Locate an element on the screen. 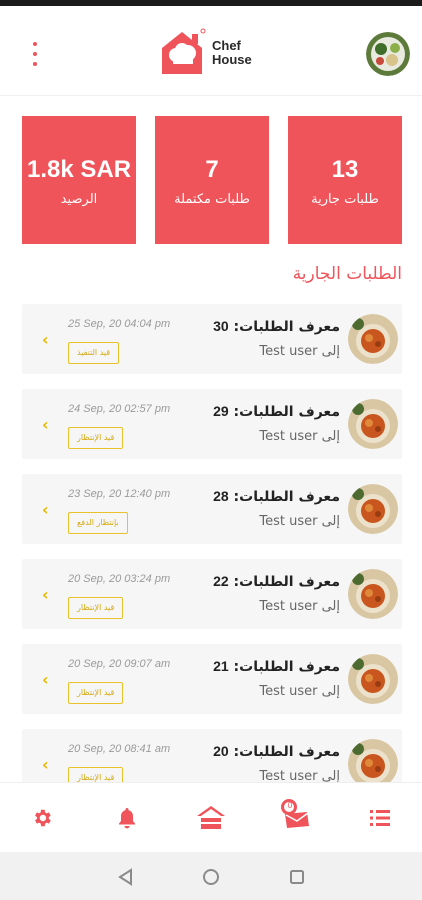 This screenshot has width=422, height=900. messages-badge-count: 0 is located at coordinates (290, 805).